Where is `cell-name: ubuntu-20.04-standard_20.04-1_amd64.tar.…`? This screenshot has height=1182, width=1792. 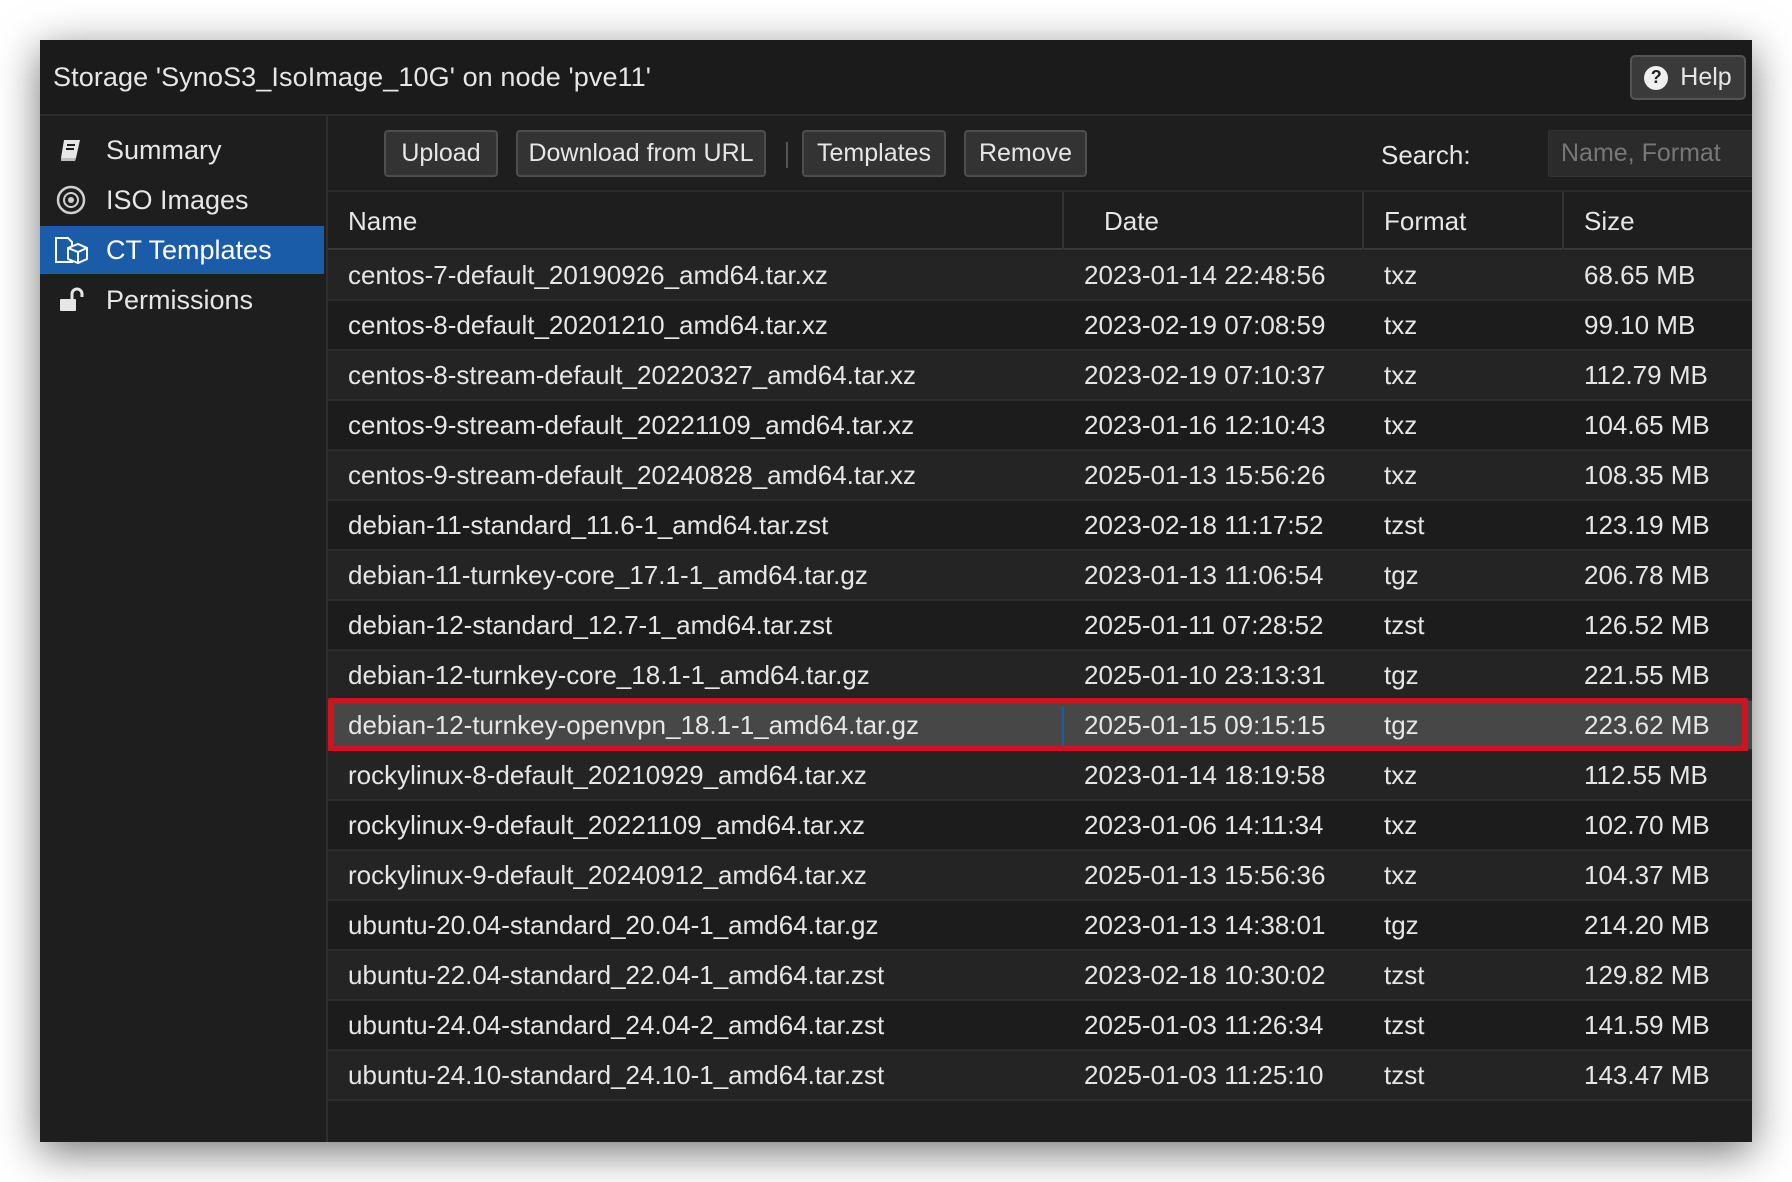
cell-name: ubuntu-20.04-standard_20.04-1_amd64.tar.… is located at coordinates (613, 924).